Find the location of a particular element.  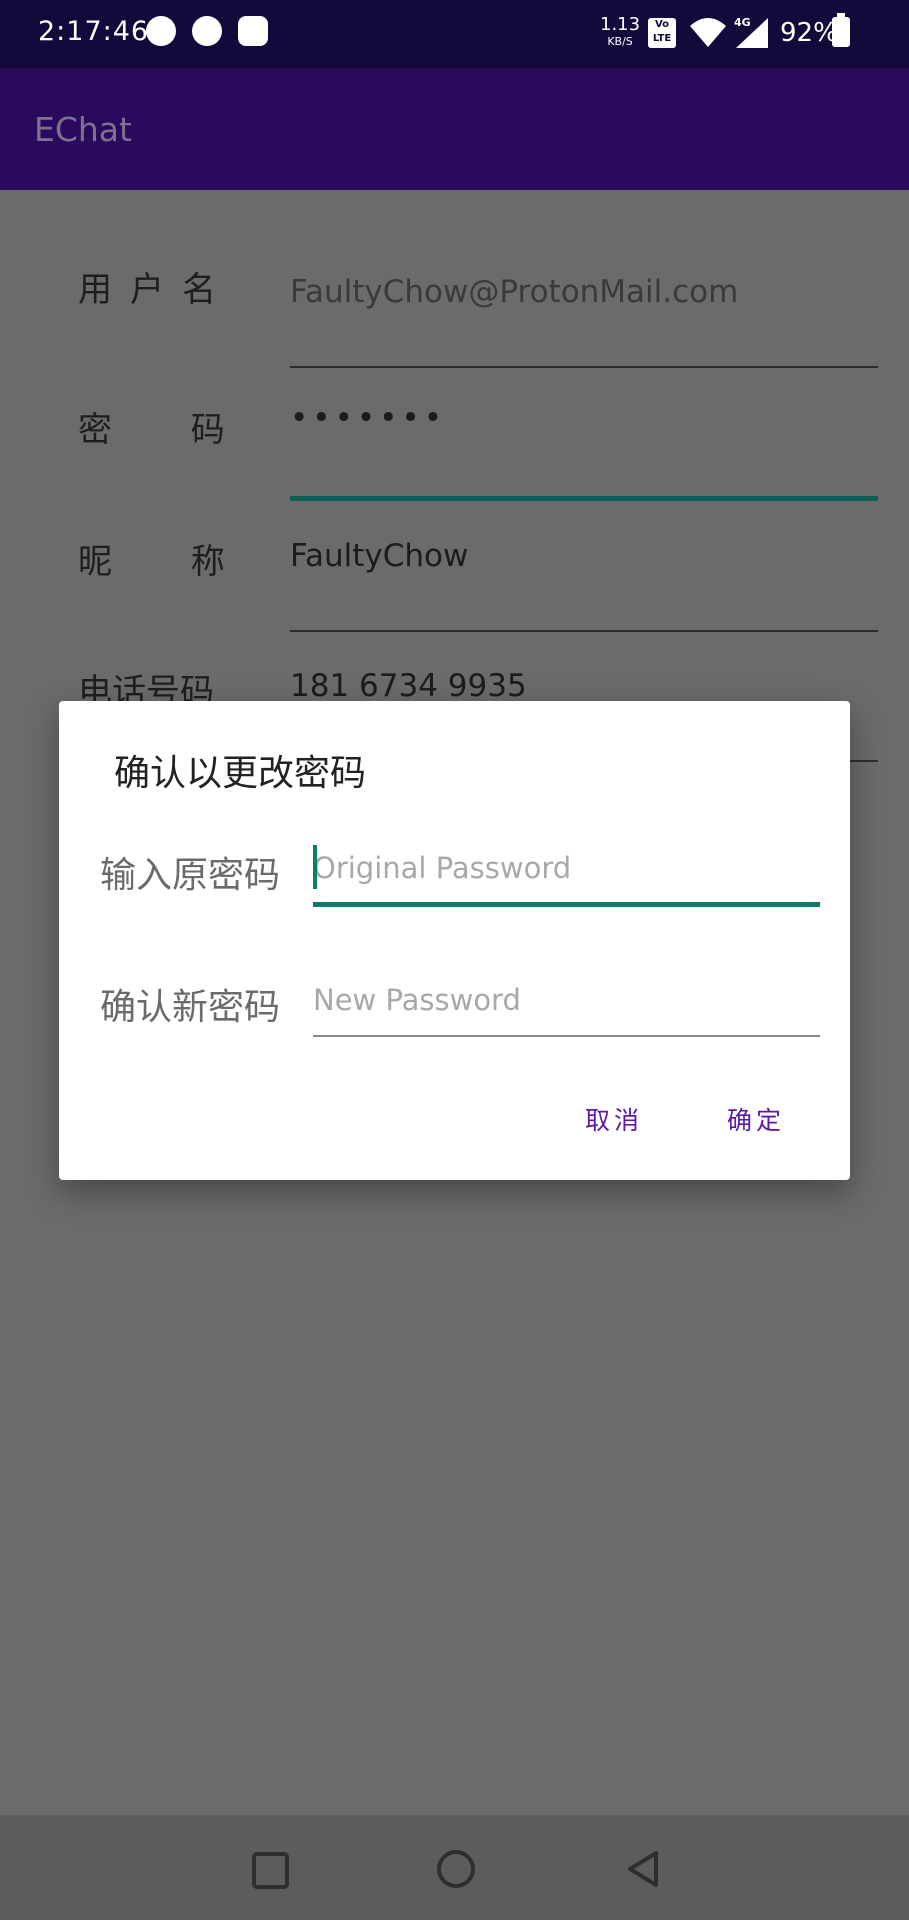

recents-icon is located at coordinates (270, 1870).